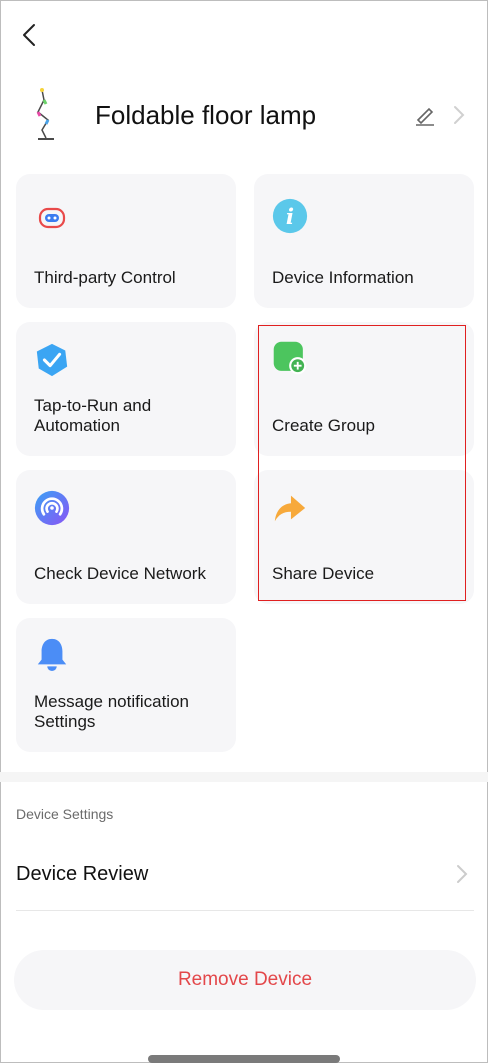 This screenshot has width=488, height=1063. Describe the element at coordinates (111, 711) in the screenshot. I see `card-label: Message notification Settings` at that location.